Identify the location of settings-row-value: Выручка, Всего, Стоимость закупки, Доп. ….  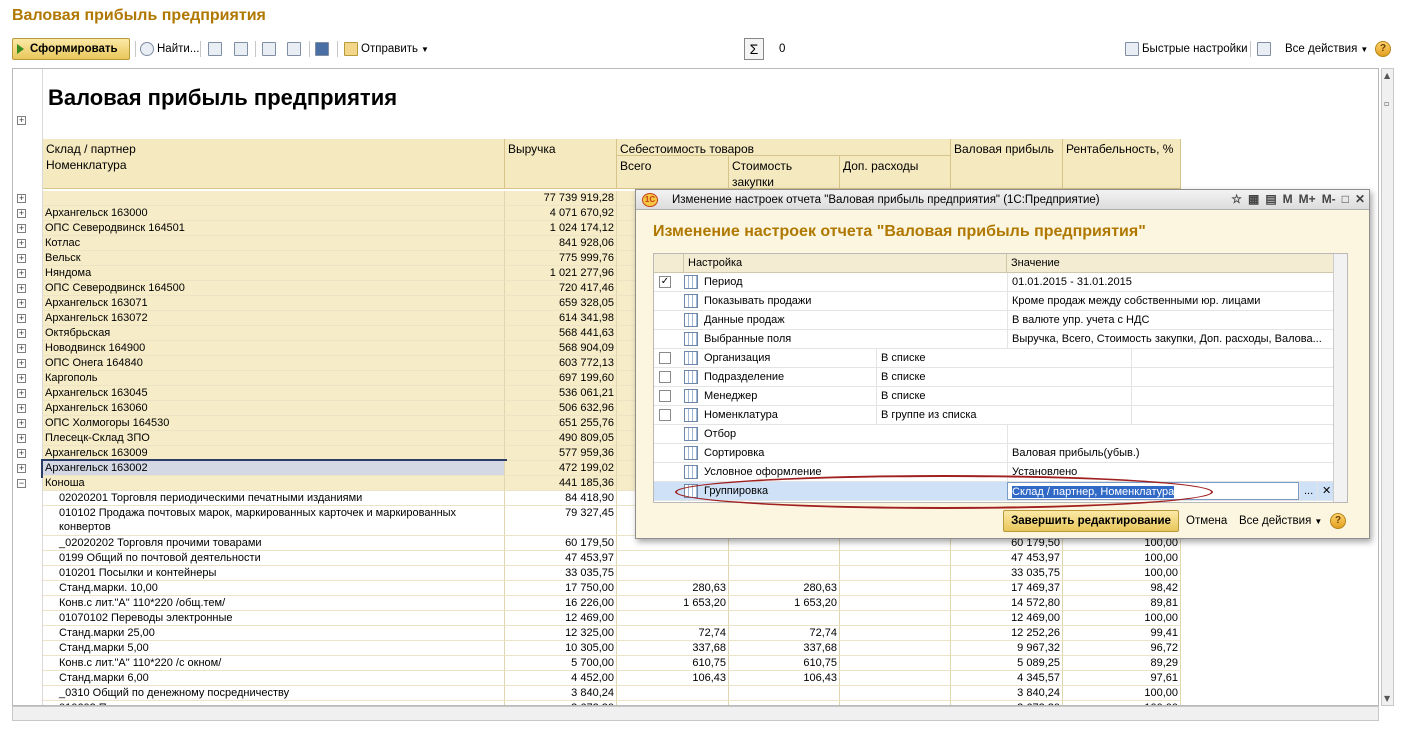
(1170, 339).